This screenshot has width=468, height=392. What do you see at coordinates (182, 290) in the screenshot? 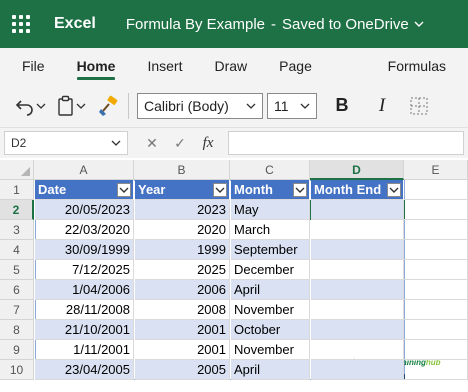
I see `table-cell: 2006` at bounding box center [182, 290].